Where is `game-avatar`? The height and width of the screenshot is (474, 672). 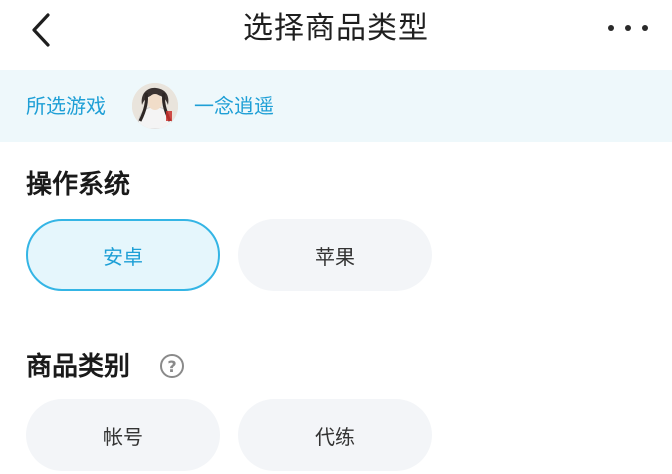
game-avatar is located at coordinates (155, 106).